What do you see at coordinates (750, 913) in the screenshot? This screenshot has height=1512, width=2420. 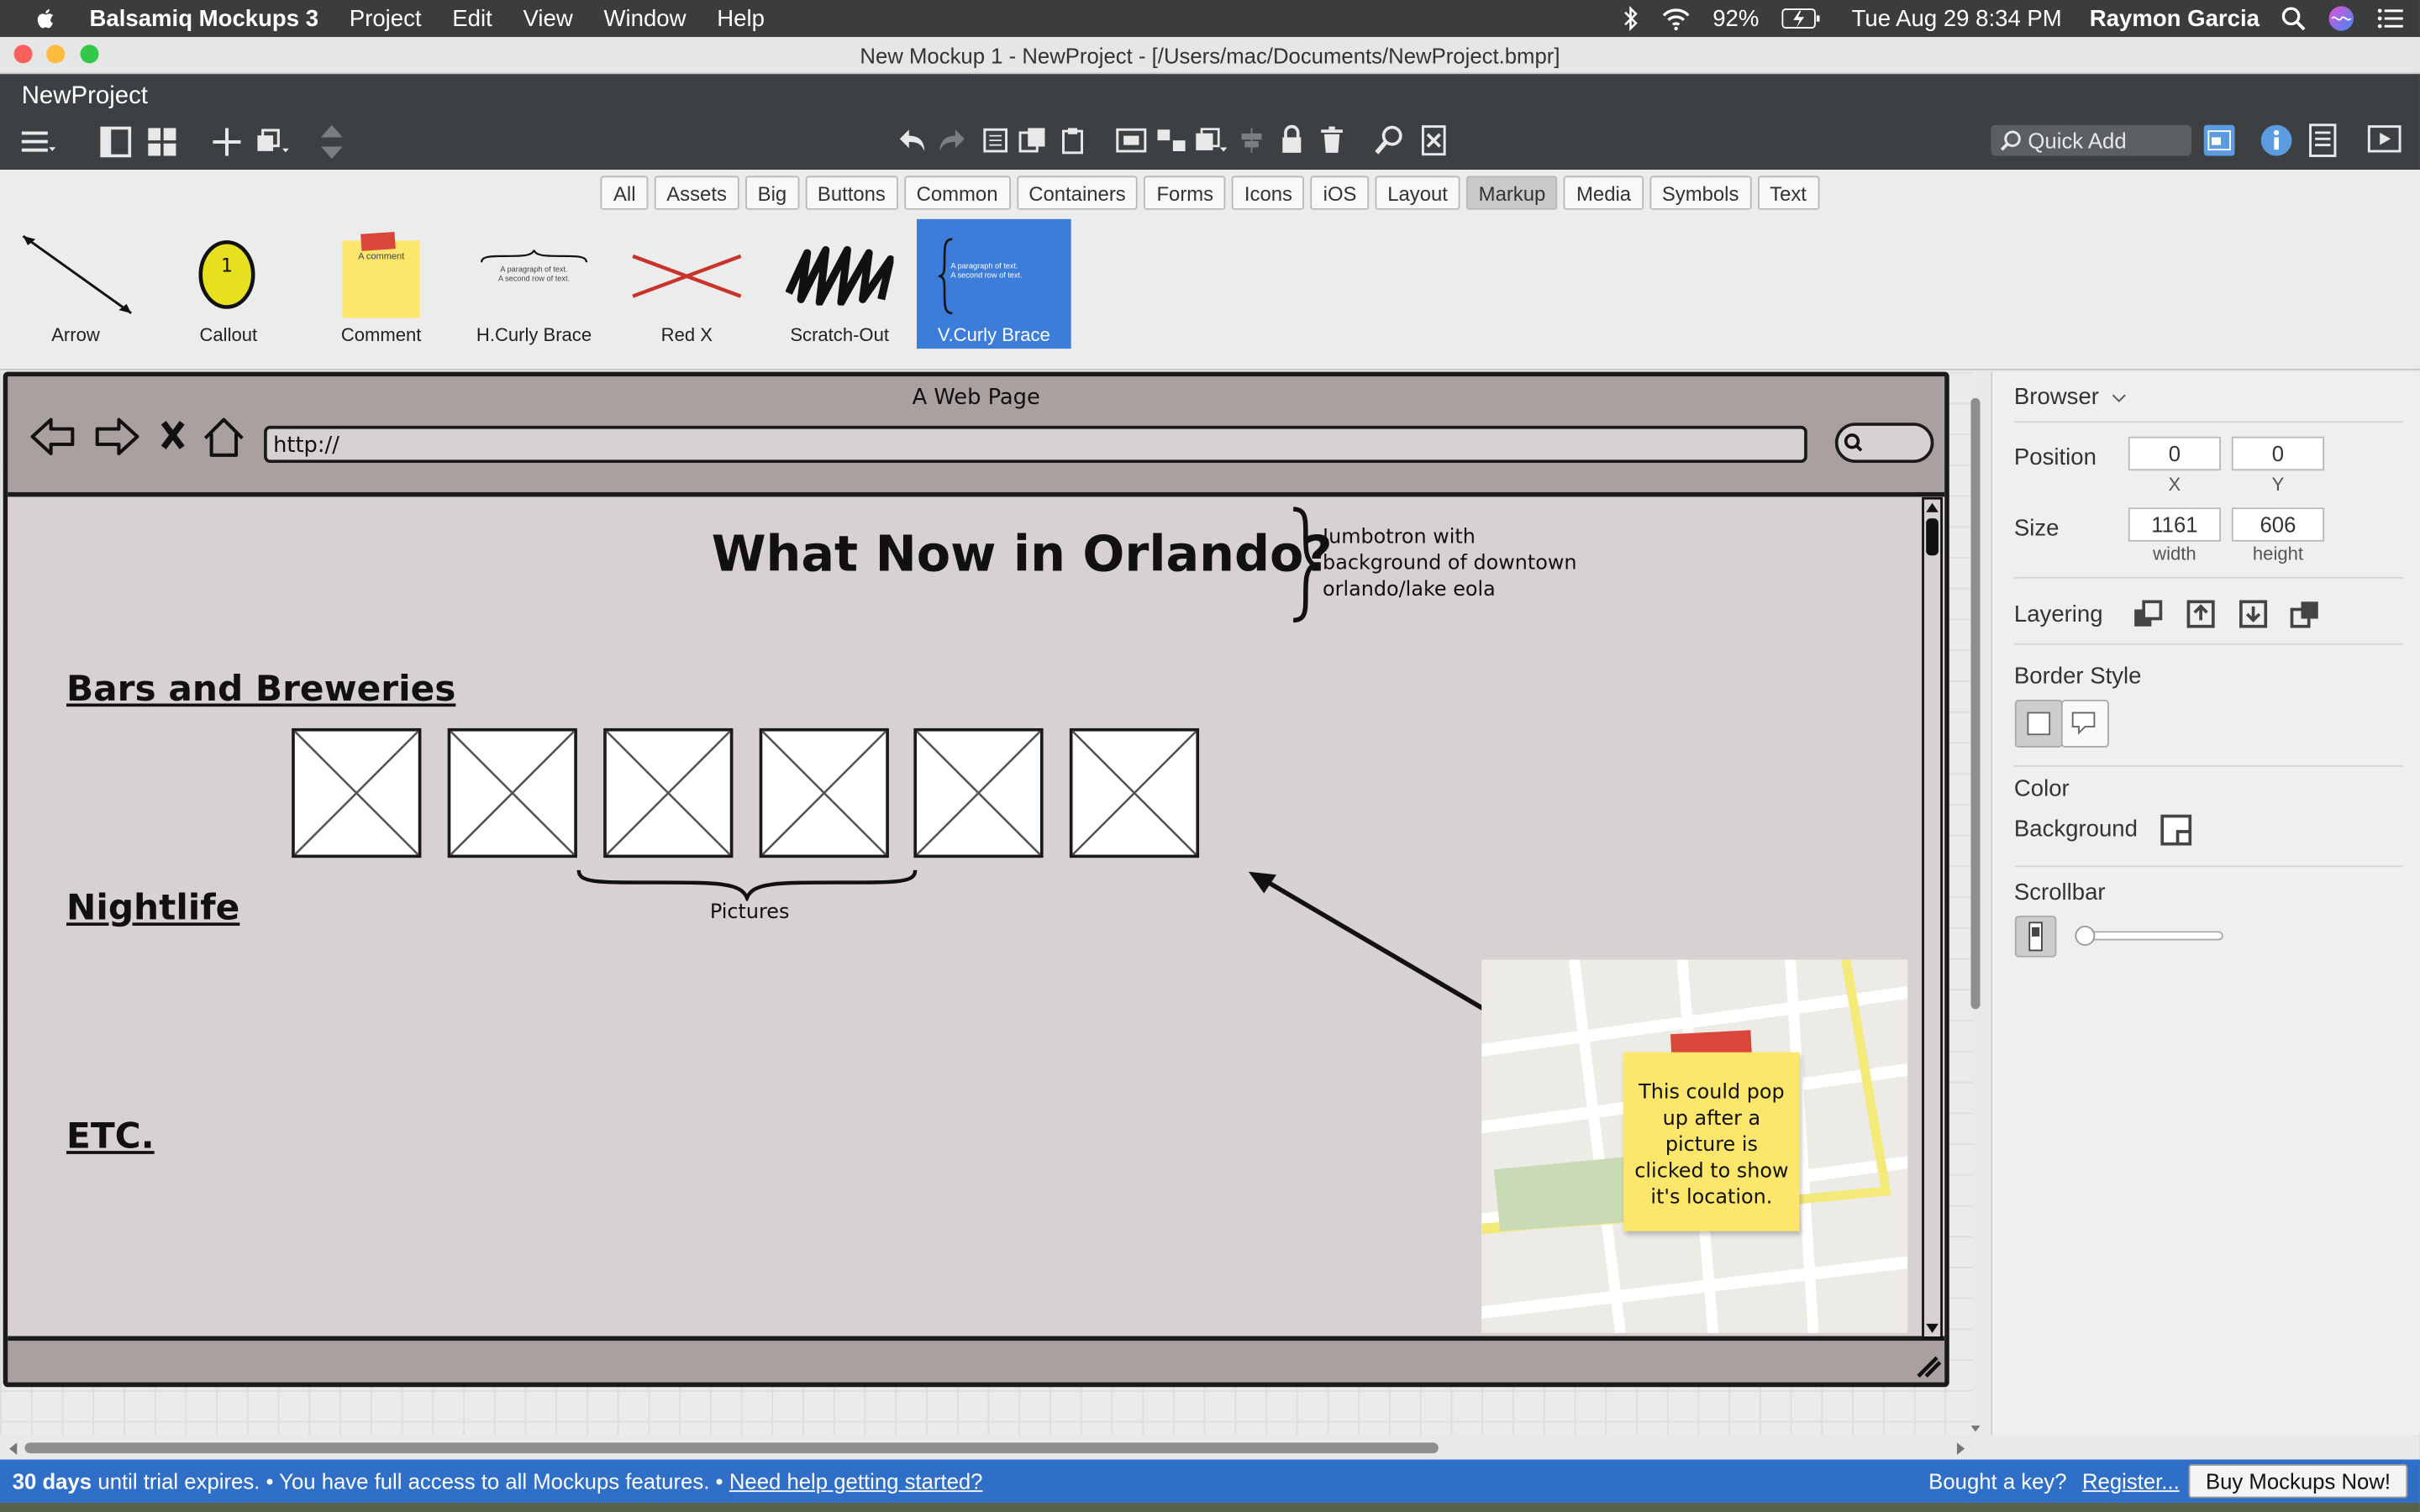 I see `pictures-label: Pictures` at bounding box center [750, 913].